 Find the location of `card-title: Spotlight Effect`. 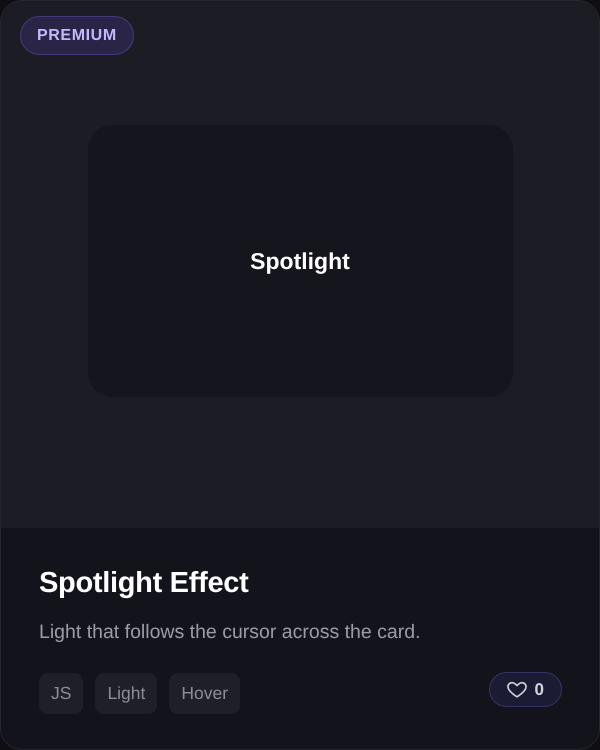

card-title: Spotlight Effect is located at coordinates (144, 583).